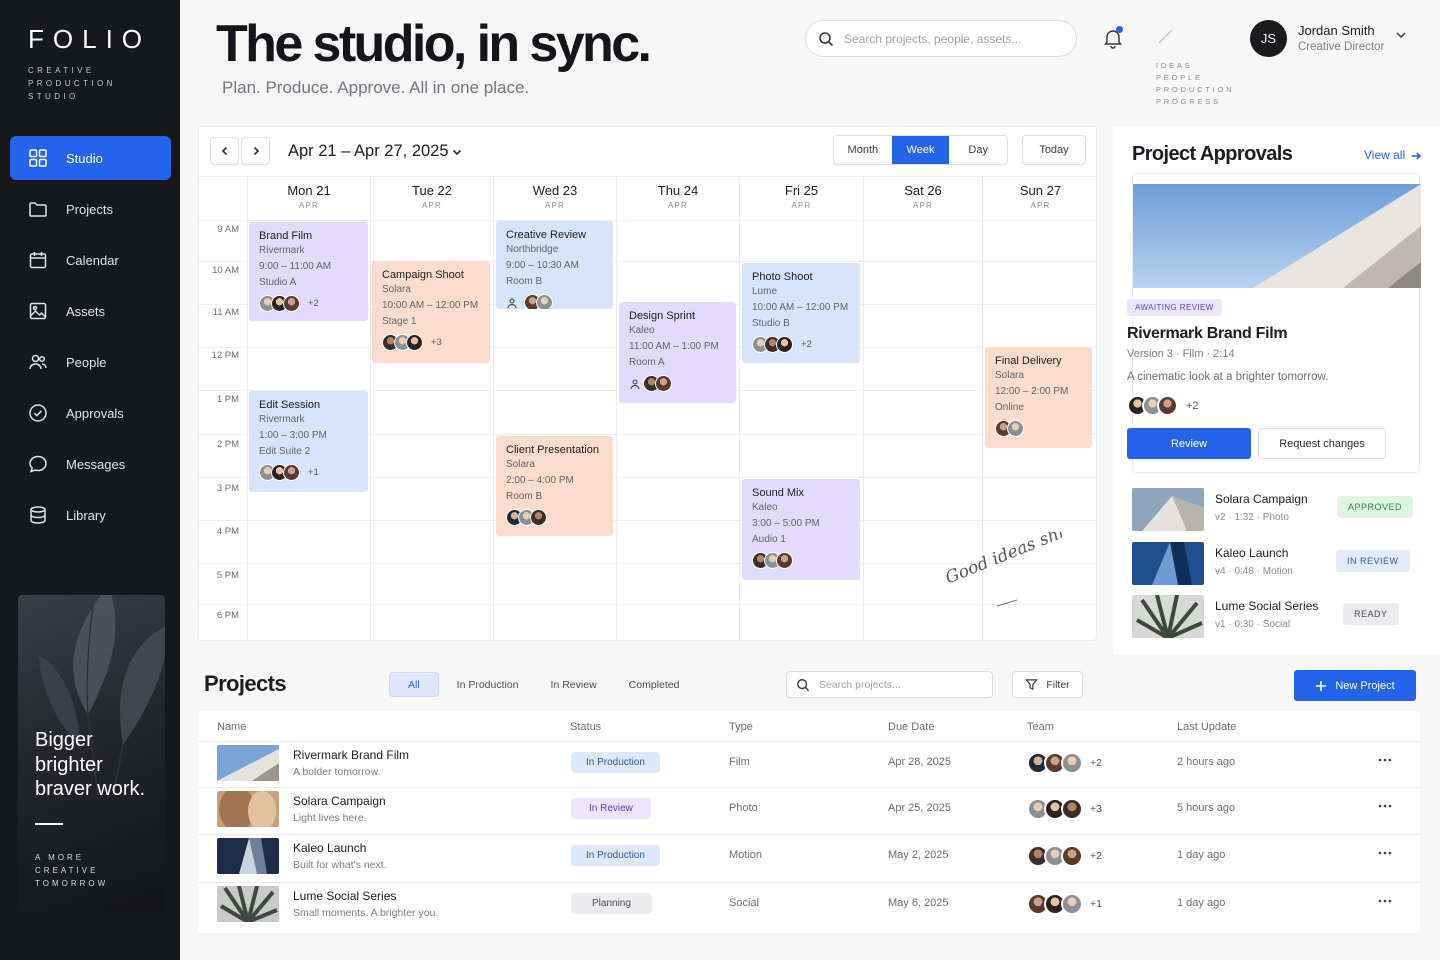 The height and width of the screenshot is (960, 1440). What do you see at coordinates (611, 808) in the screenshot?
I see `status-badge: In Review` at bounding box center [611, 808].